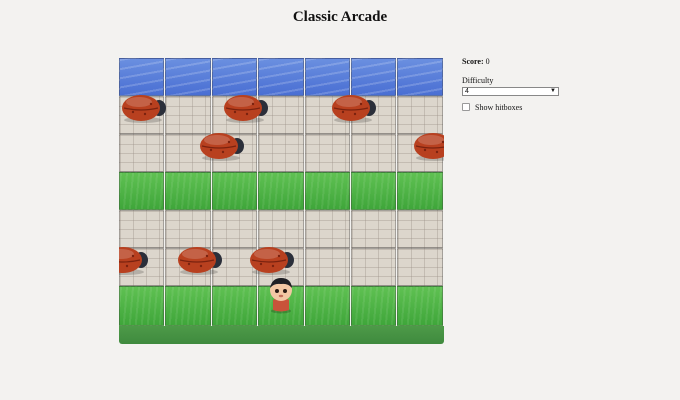 The image size is (680, 400). Describe the element at coordinates (562, 62) in the screenshot. I see `score-display: Score: 0` at that location.